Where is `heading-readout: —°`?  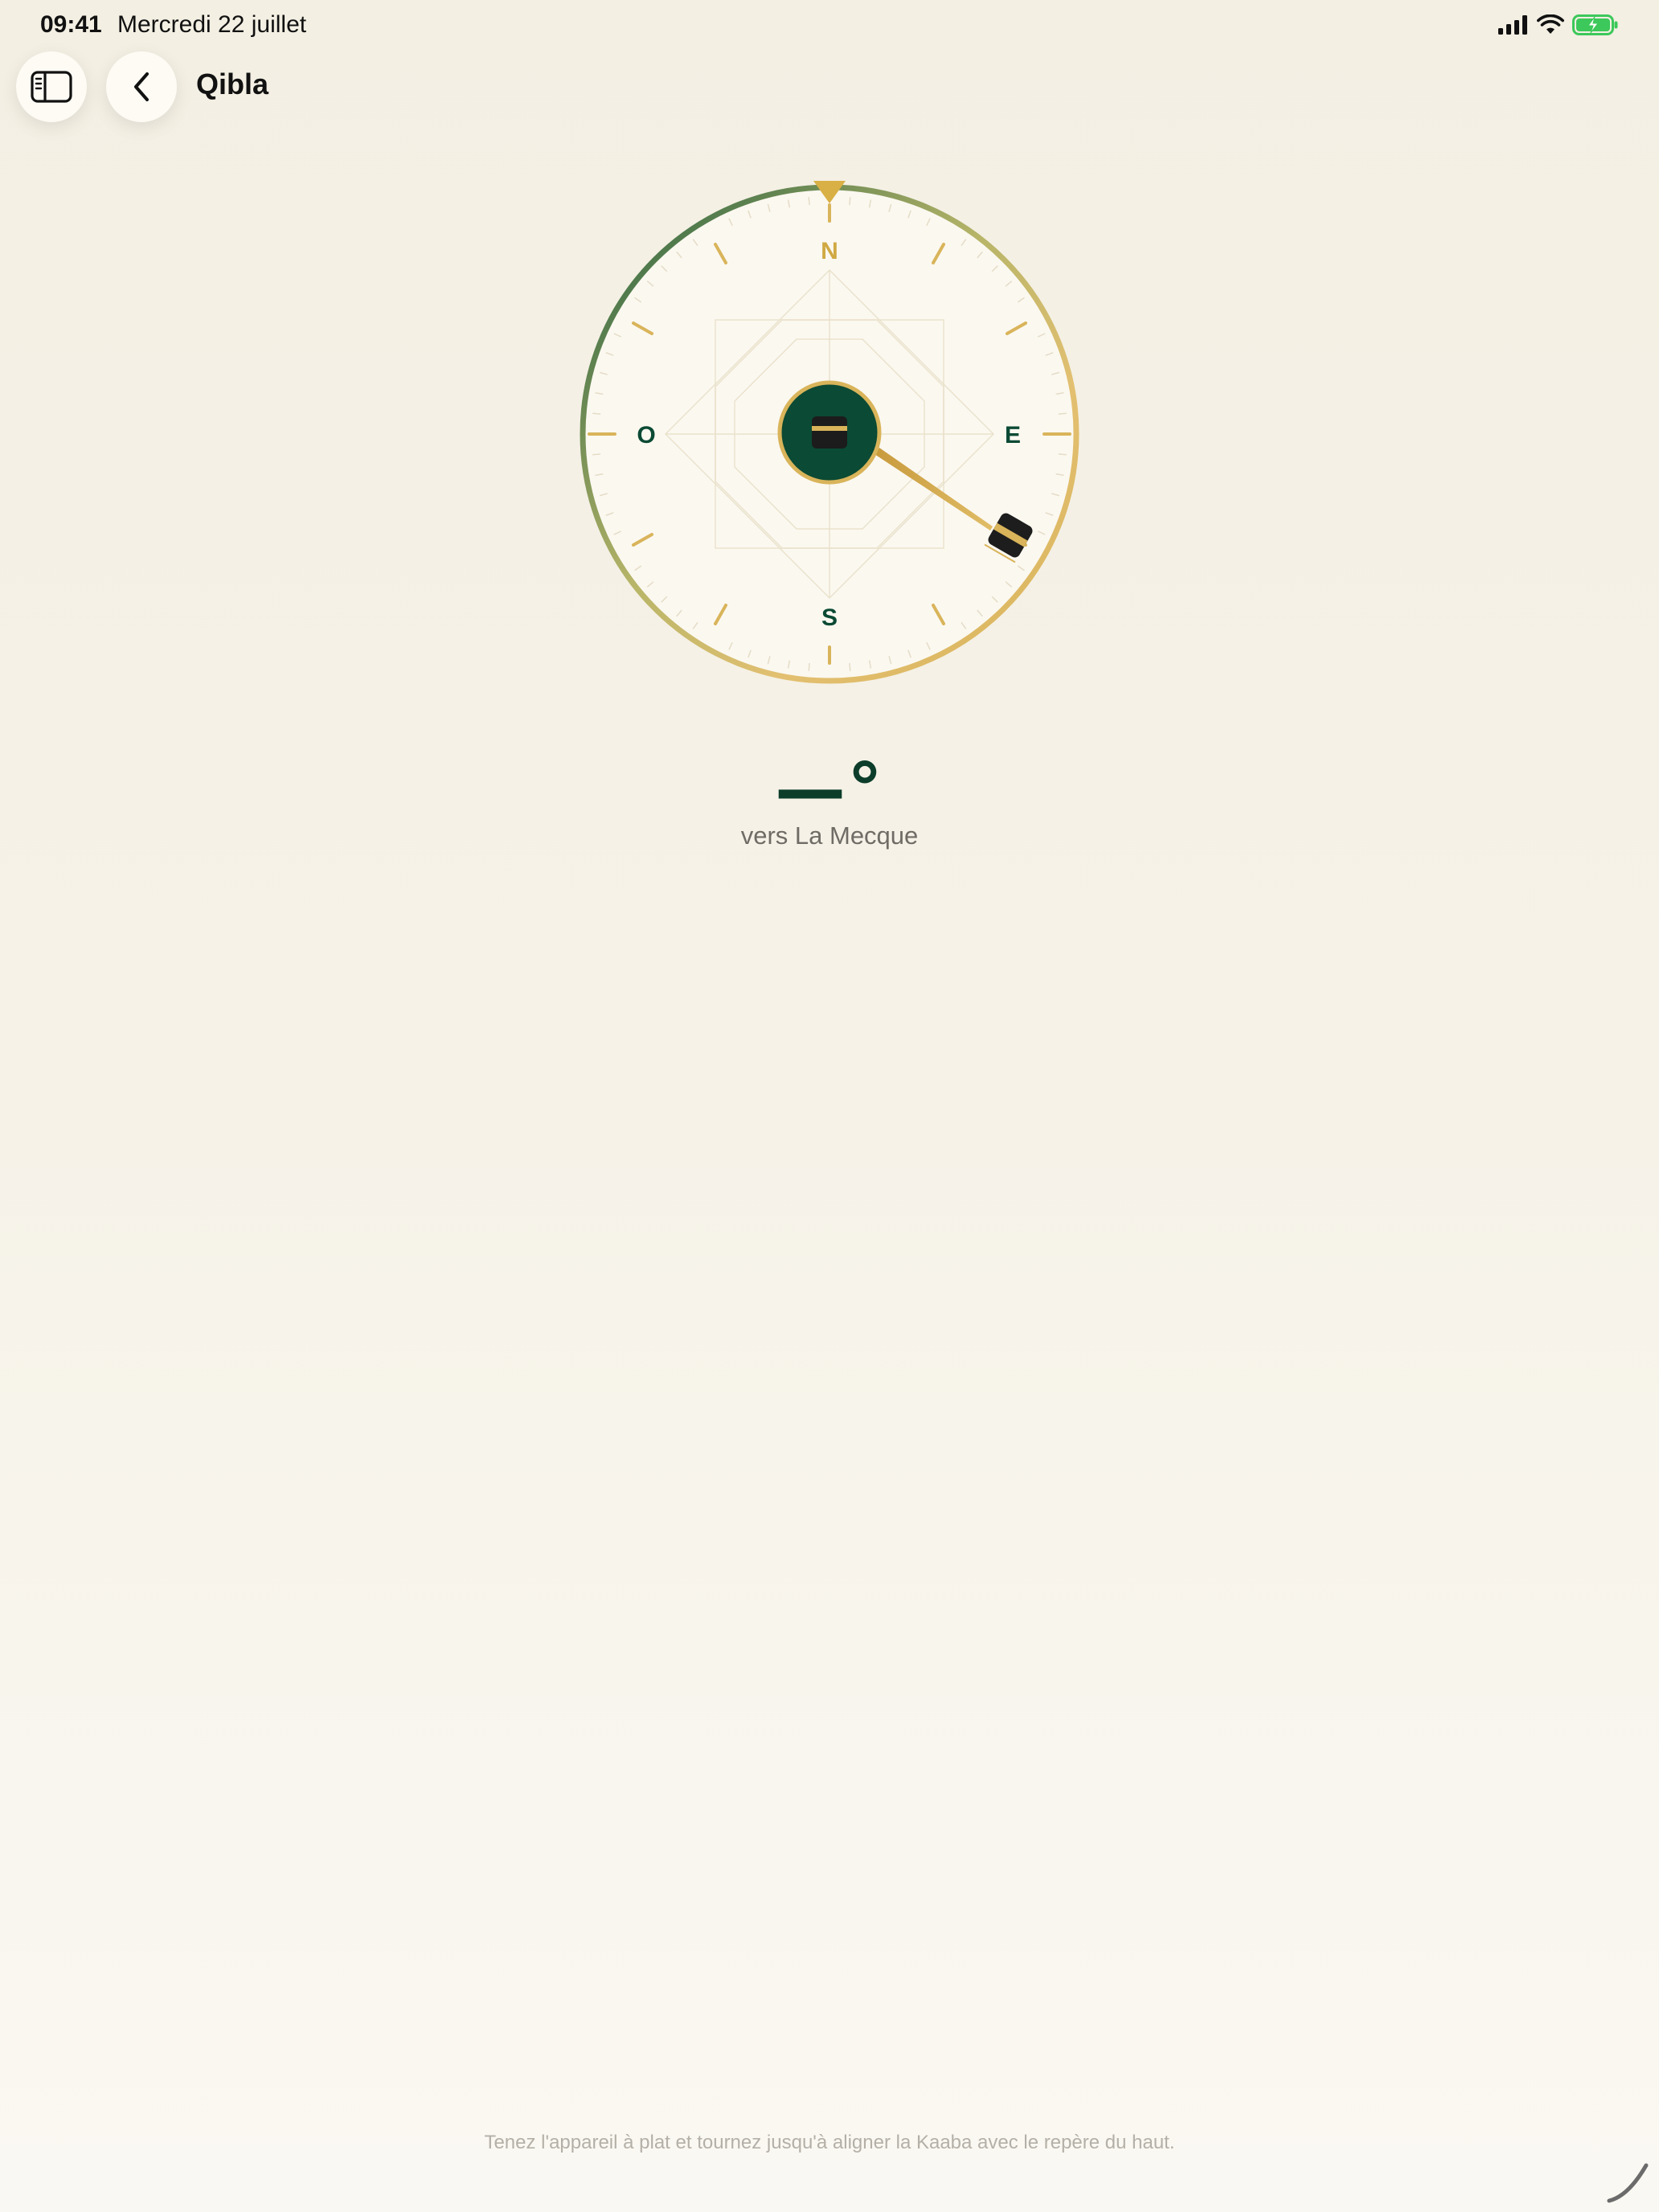
heading-readout: —° is located at coordinates (829, 789).